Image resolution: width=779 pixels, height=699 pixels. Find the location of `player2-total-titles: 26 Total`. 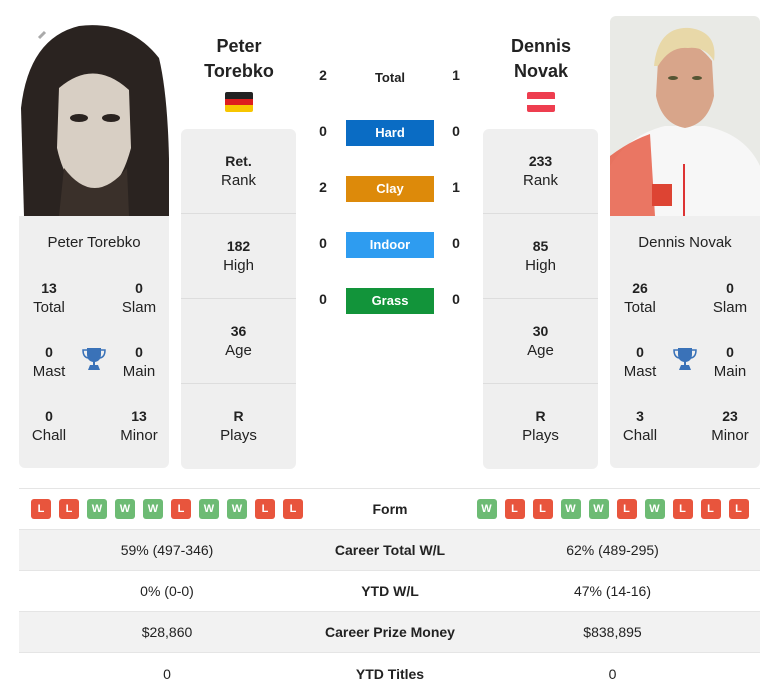

player2-total-titles: 26 Total is located at coordinates (640, 298).